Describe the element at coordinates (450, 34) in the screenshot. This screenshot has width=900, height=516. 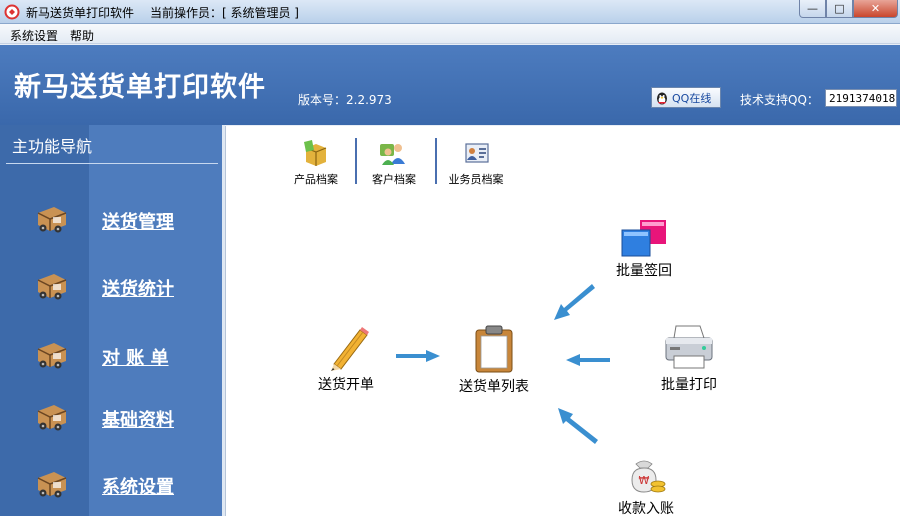
I see `menu-bar: 系统设置 帮助` at that location.